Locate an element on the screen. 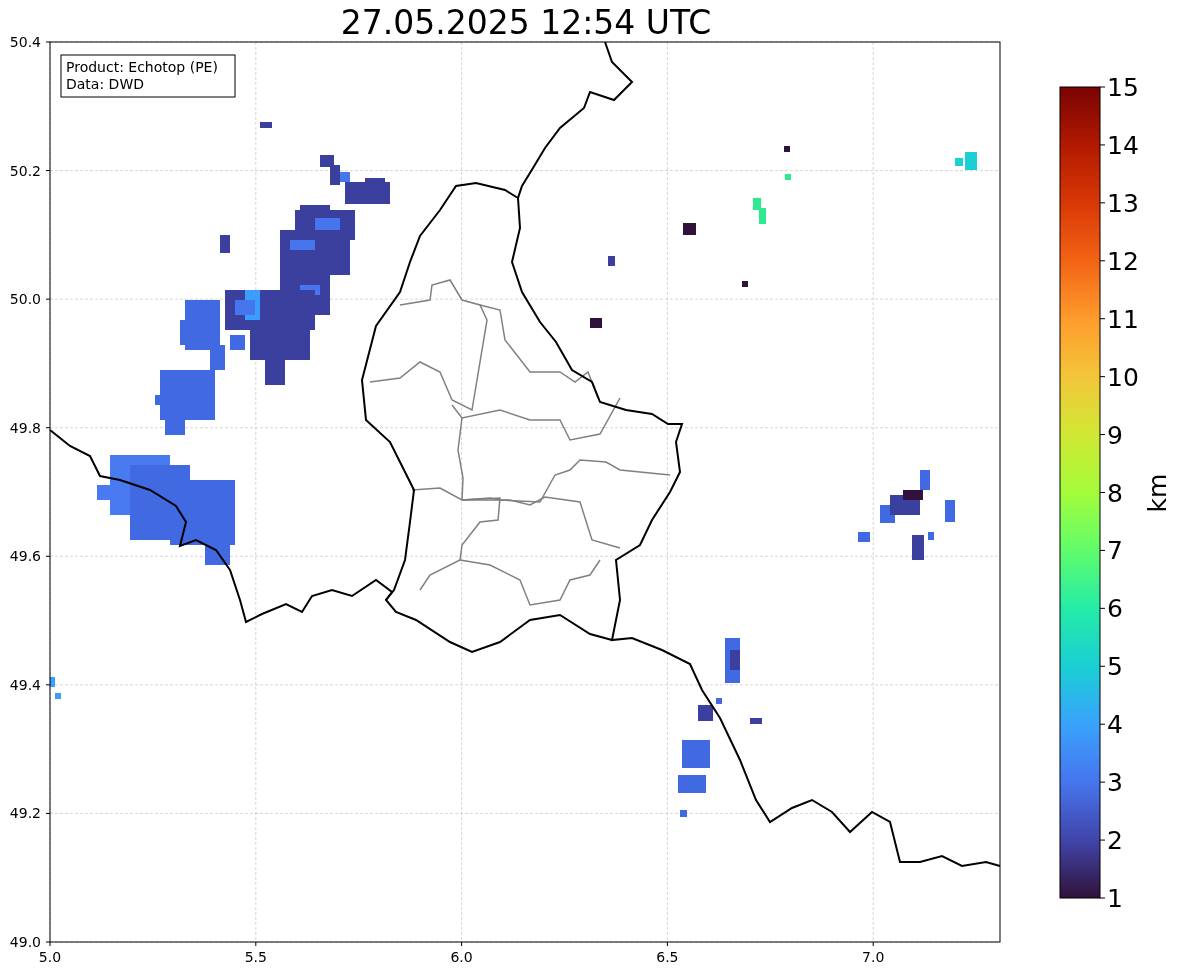 Image resolution: width=1178 pixels, height=976 pixels. y-tick-label: 50.4 is located at coordinates (25, 42).